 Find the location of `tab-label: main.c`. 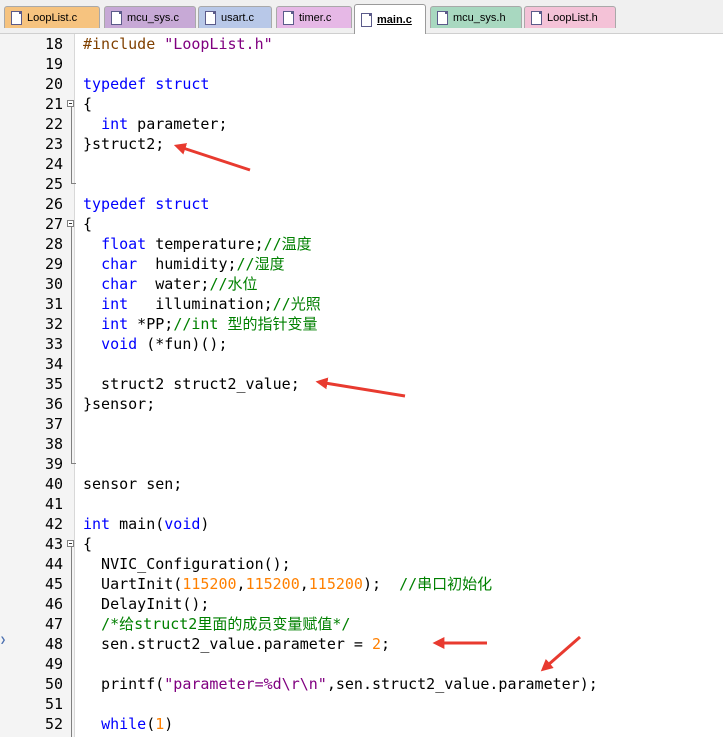

tab-label: main.c is located at coordinates (394, 19).